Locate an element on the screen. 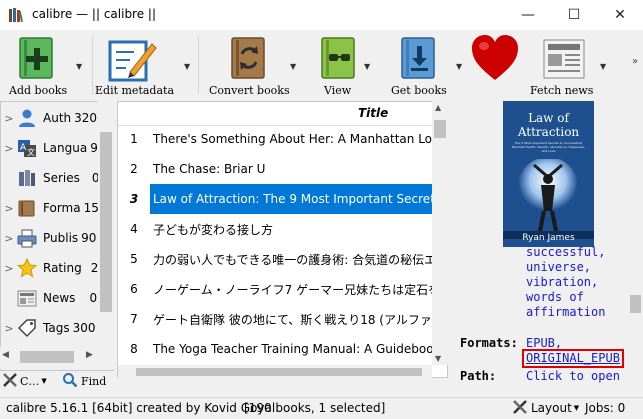 This screenshot has height=419, width=643. tag-browser-item-publishers: > Publis 90 is located at coordinates (51, 238).